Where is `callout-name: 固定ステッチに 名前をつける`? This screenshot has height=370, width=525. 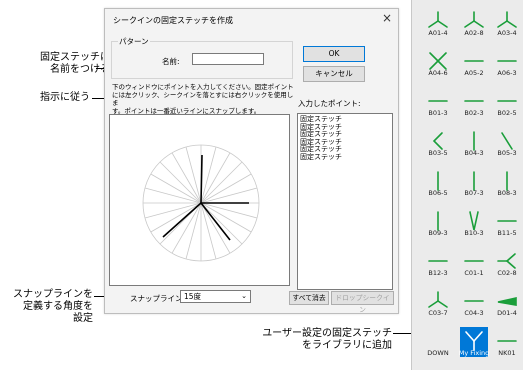 callout-name: 固定ステッチに 名前をつける is located at coordinates (67, 64).